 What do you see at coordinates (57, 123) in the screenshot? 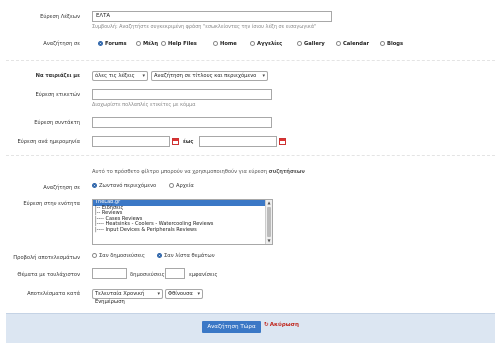
I see `author-label: Εύρεση συντάκτη` at bounding box center [57, 123].